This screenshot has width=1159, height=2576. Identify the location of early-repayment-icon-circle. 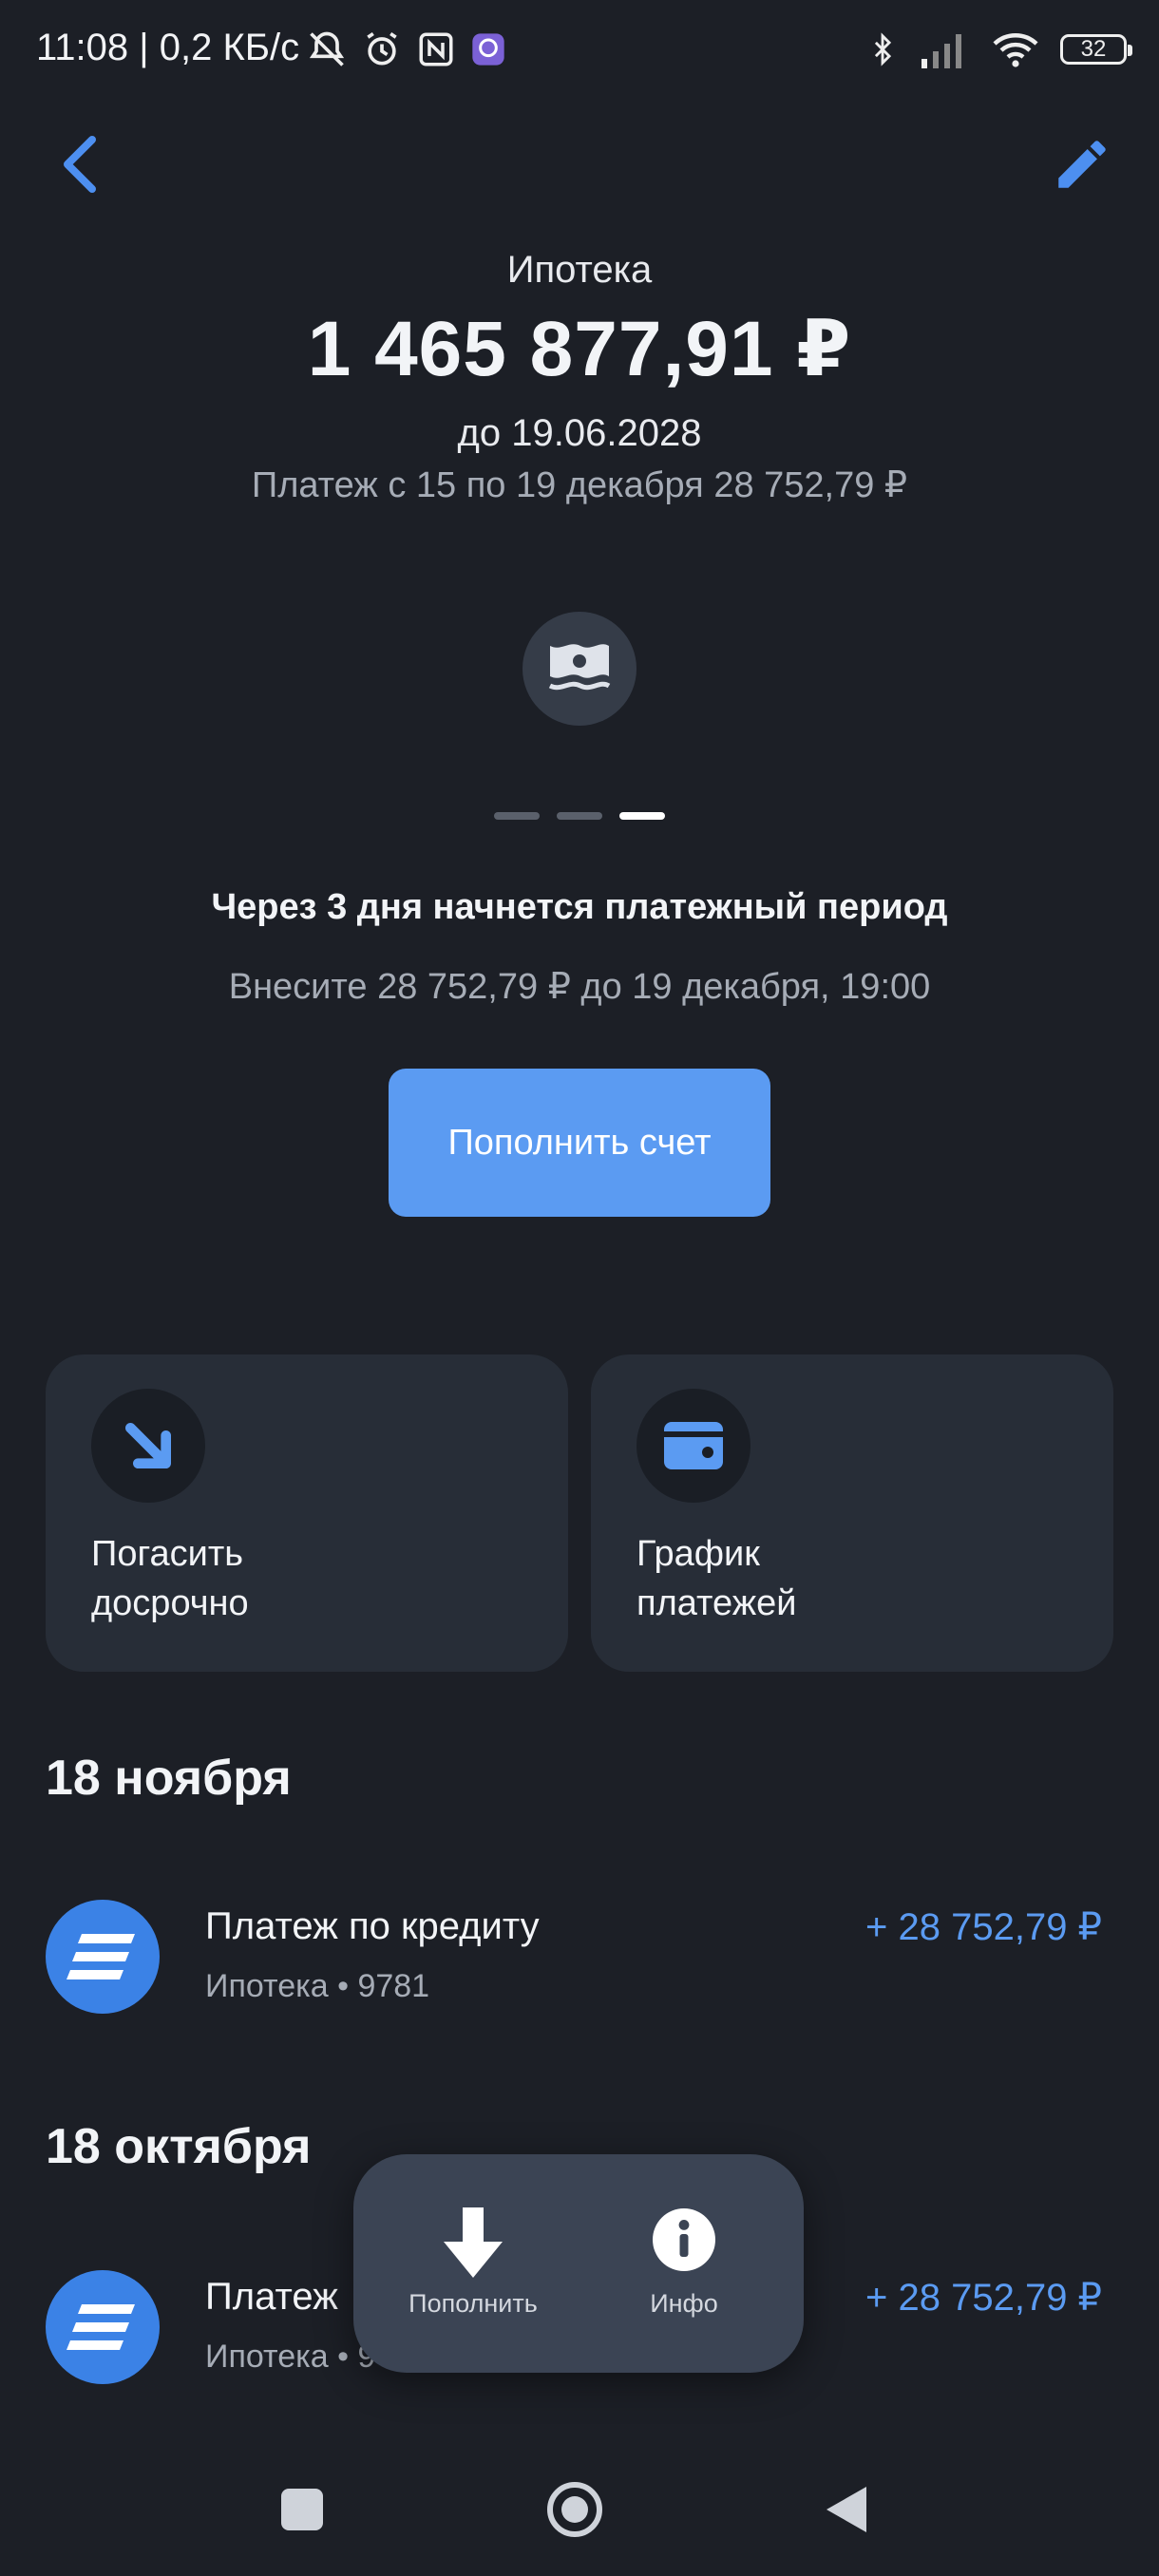
(148, 1446).